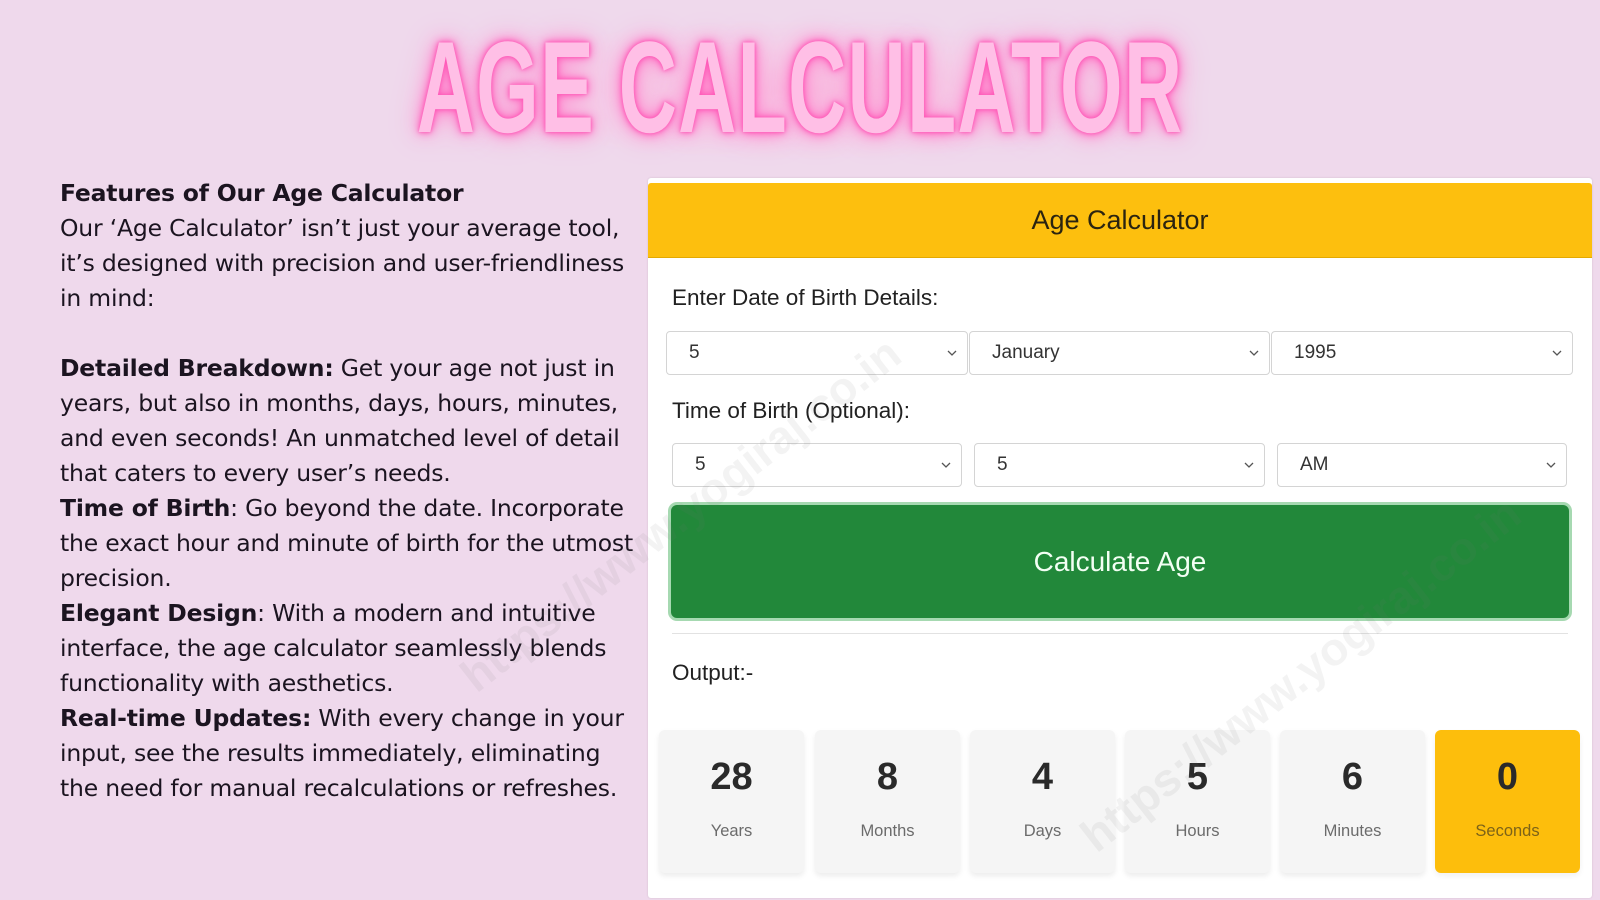  What do you see at coordinates (1120, 633) in the screenshot?
I see `divider` at bounding box center [1120, 633].